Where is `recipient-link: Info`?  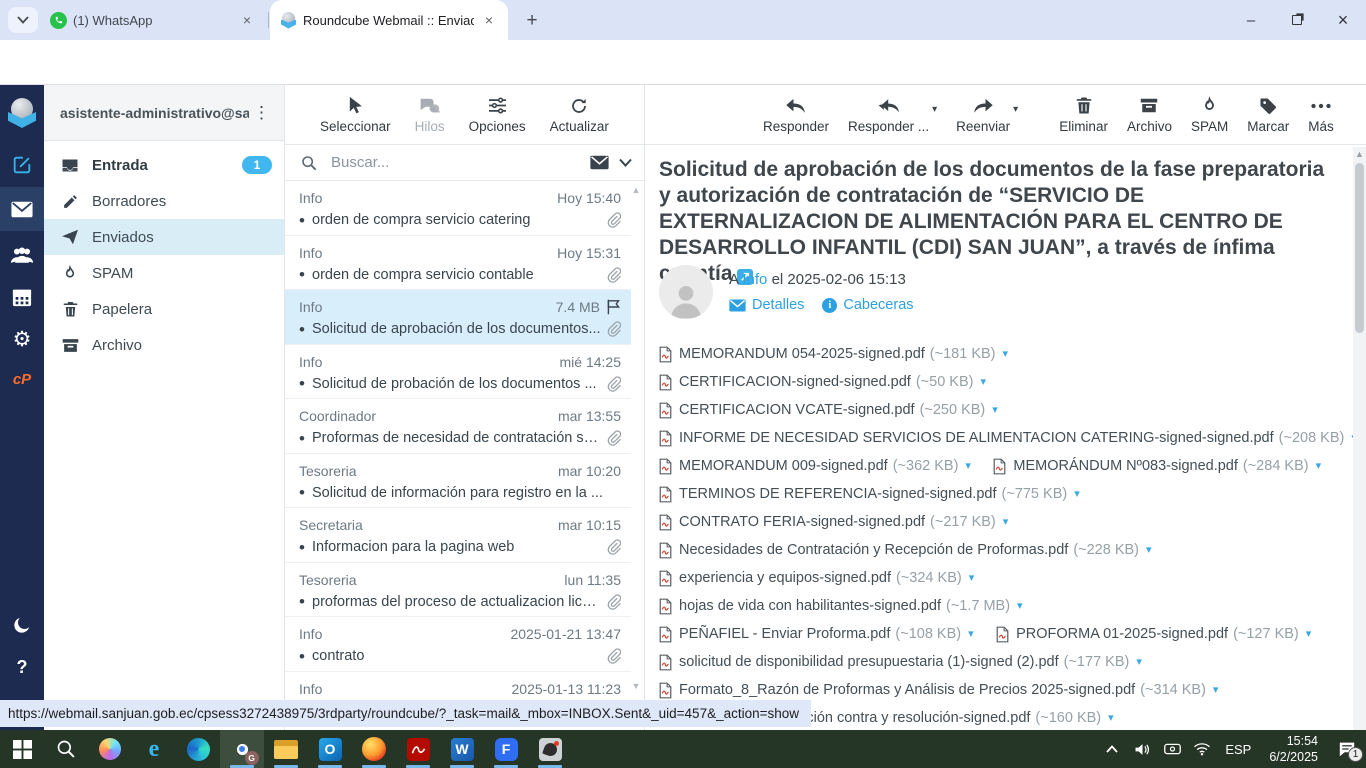
recipient-link: Info is located at coordinates (754, 279).